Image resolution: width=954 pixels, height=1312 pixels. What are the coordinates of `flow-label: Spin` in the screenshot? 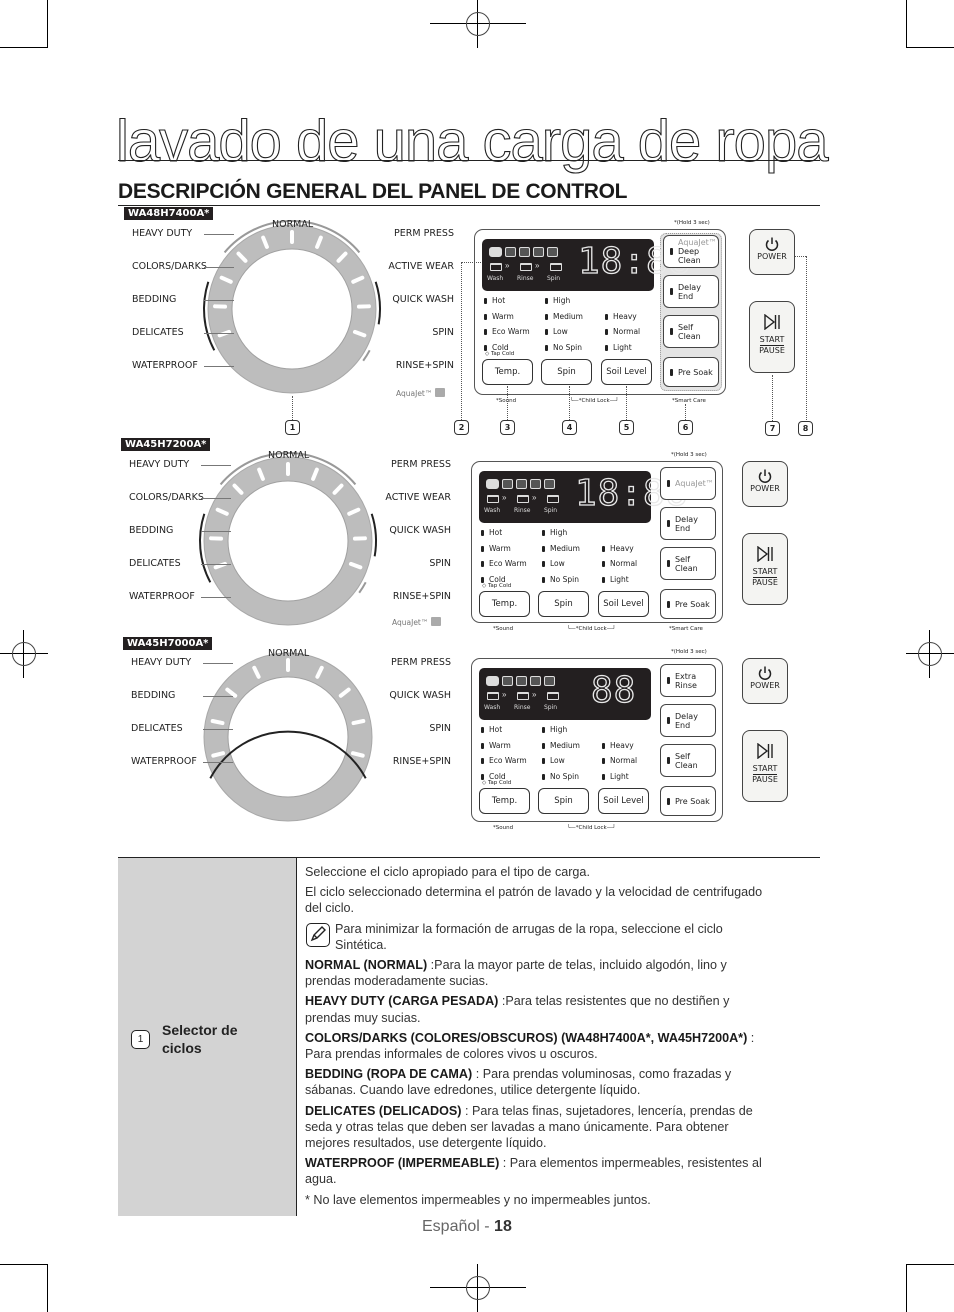 It's located at (554, 278).